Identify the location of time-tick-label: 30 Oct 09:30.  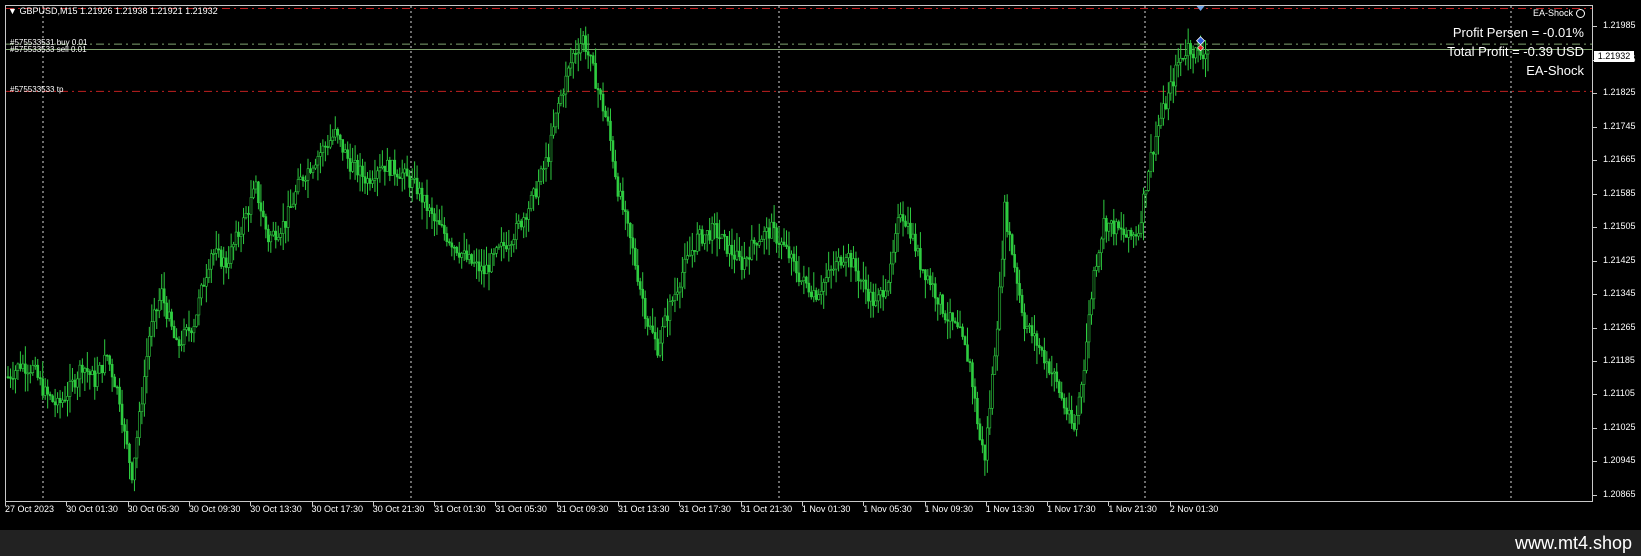
(214, 509).